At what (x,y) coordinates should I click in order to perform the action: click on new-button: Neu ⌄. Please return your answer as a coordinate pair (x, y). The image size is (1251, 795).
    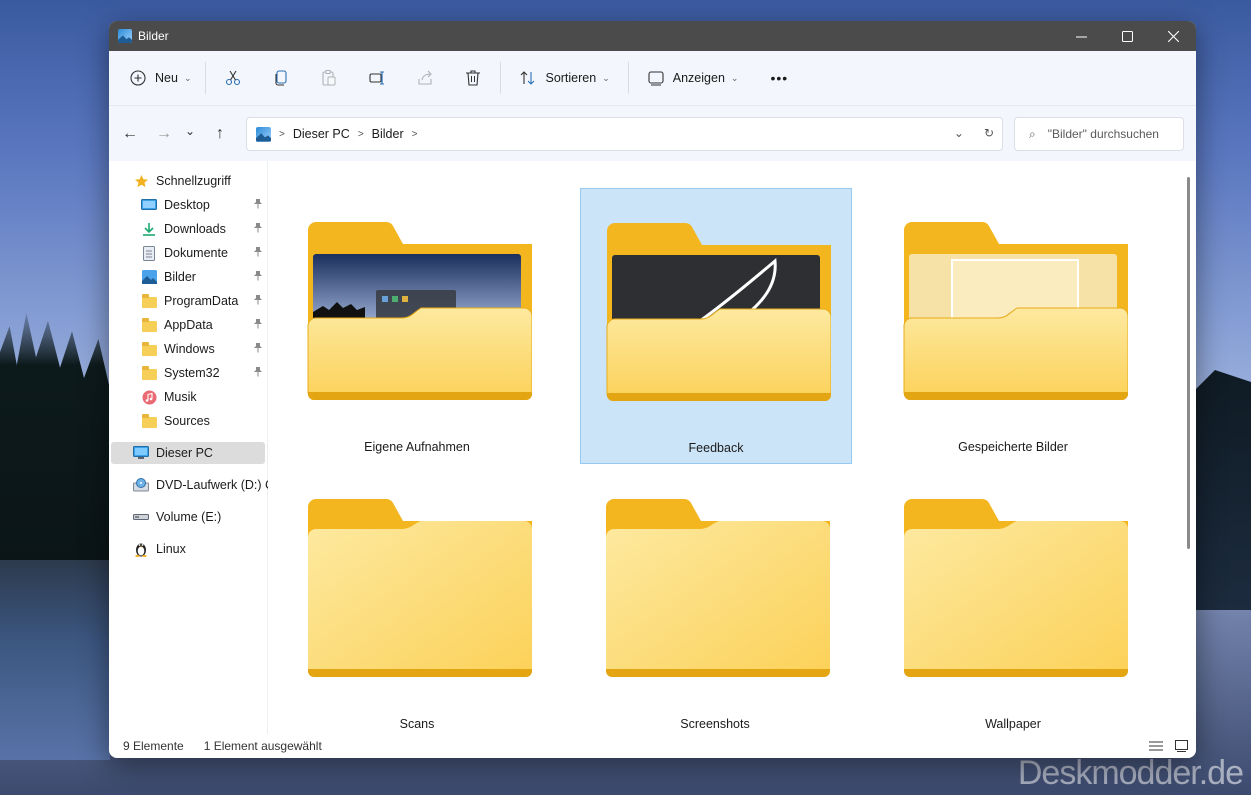
    Looking at the image, I should click on (160, 78).